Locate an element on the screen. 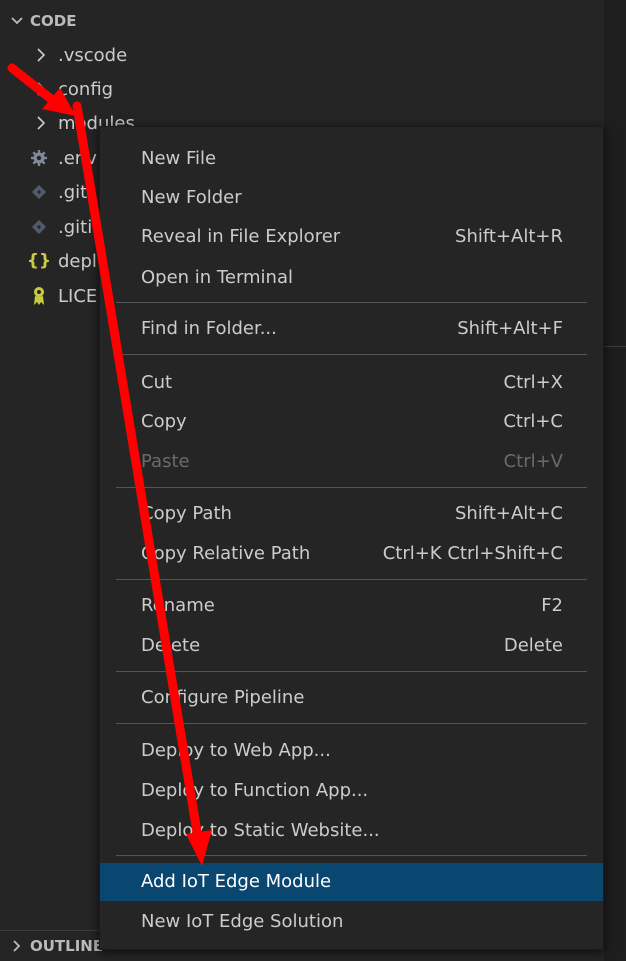 The height and width of the screenshot is (961, 626). json-braces-icon: {} is located at coordinates (39, 261).